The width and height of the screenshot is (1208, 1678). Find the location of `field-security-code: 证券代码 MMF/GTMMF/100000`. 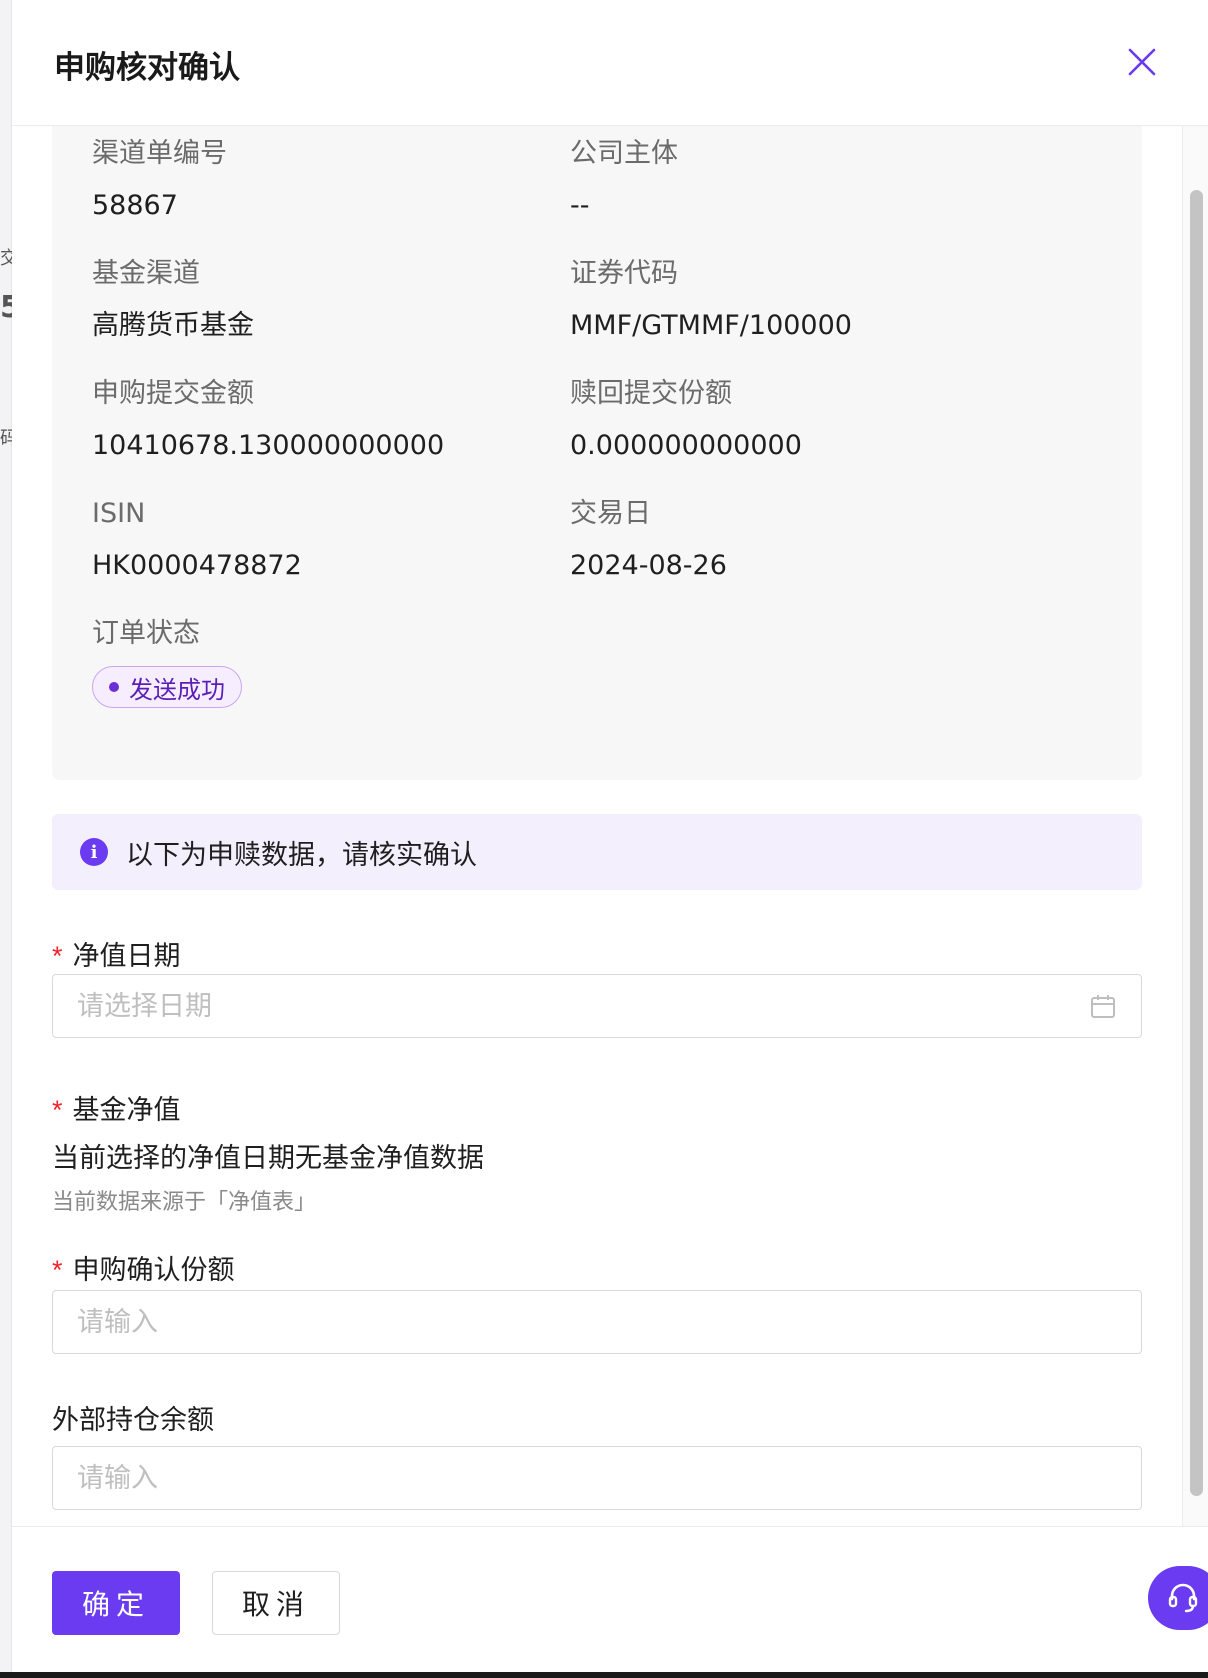

field-security-code: 证券代码 MMF/GTMMF/100000 is located at coordinates (810, 300).